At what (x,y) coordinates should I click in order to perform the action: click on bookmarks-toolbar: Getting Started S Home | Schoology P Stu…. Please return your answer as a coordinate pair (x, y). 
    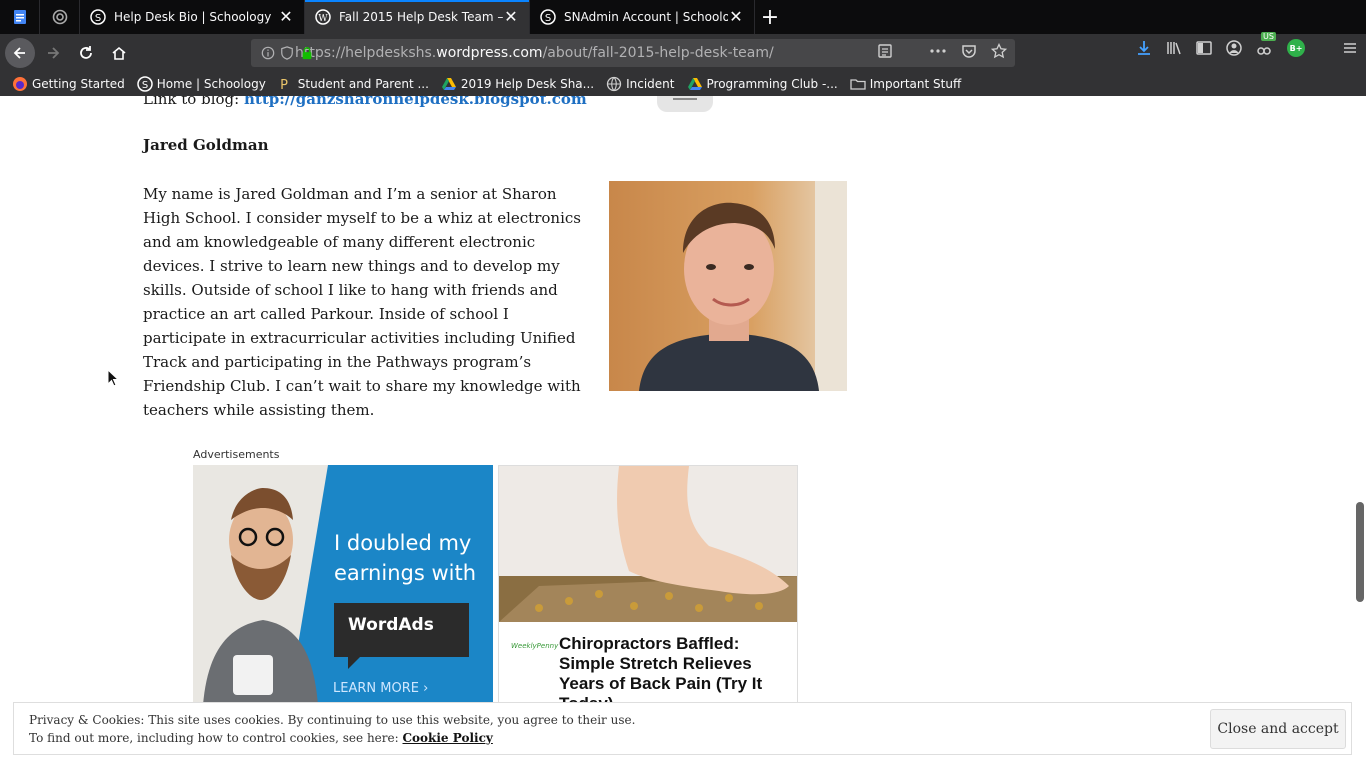
    Looking at the image, I should click on (683, 84).